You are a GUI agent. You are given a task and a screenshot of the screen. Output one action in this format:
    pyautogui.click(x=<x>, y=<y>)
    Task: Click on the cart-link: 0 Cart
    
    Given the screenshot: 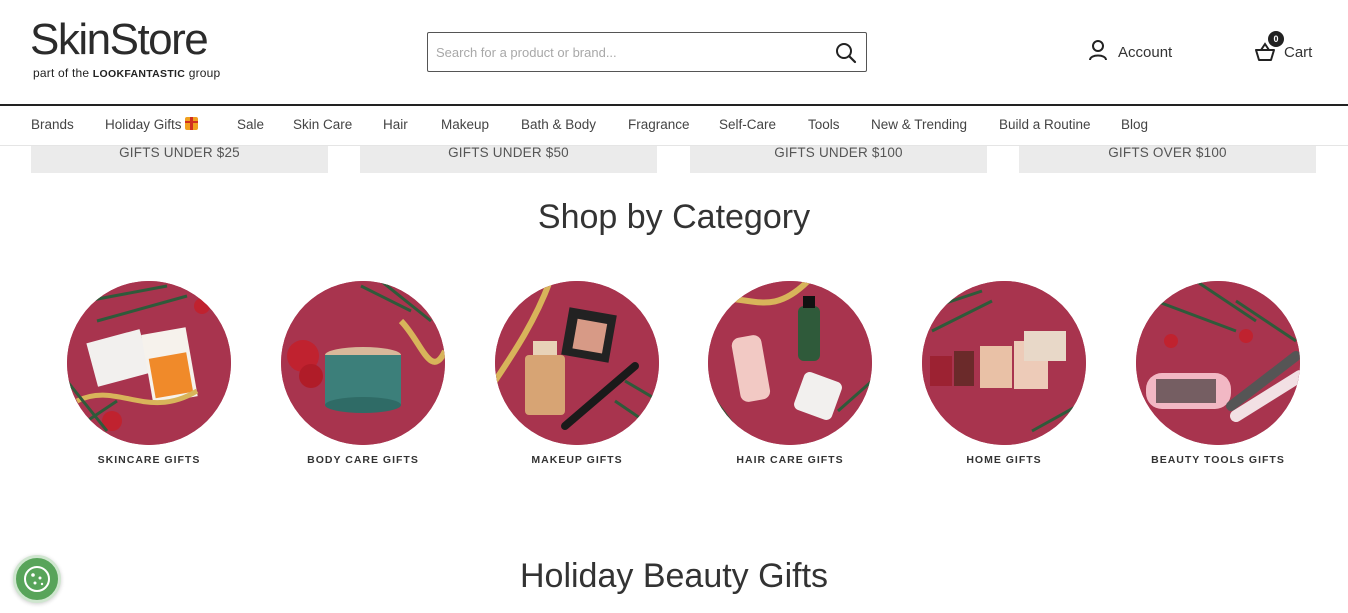 What is the action you would take?
    pyautogui.click(x=1283, y=47)
    